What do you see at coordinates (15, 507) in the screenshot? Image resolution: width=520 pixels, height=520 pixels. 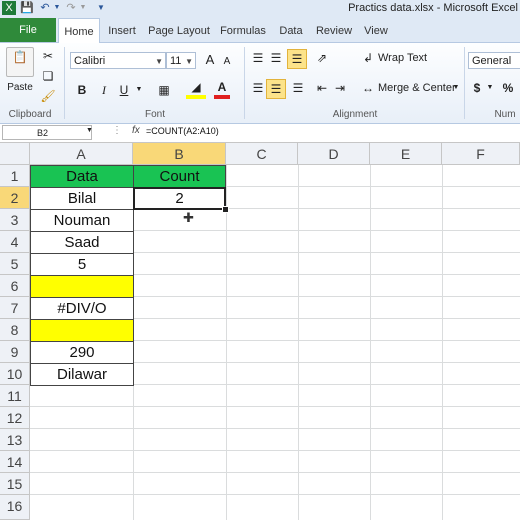 I see `row-header: 16` at bounding box center [15, 507].